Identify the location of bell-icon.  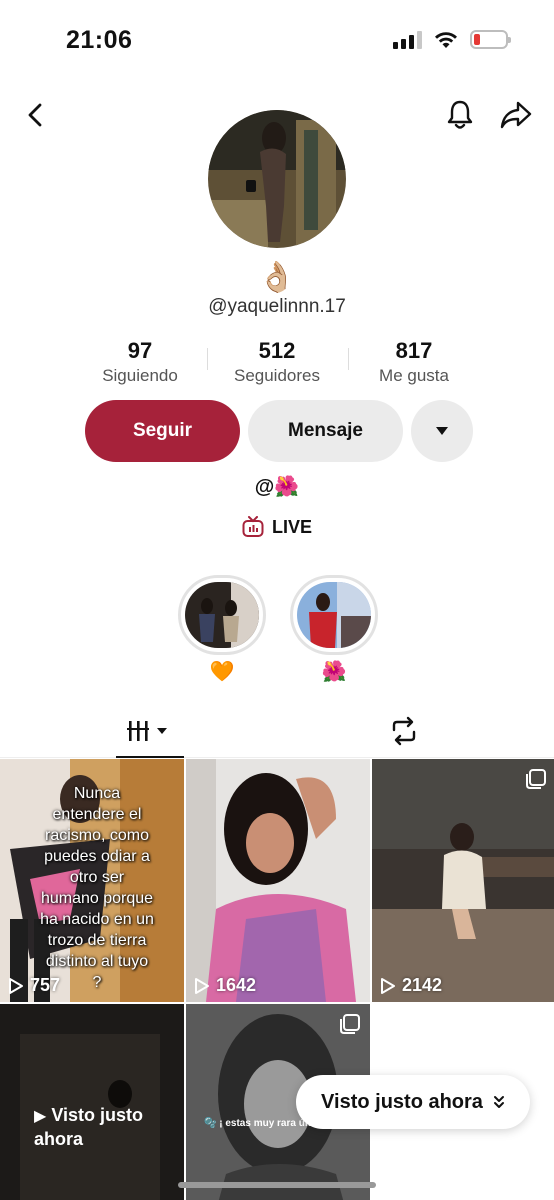
(460, 115).